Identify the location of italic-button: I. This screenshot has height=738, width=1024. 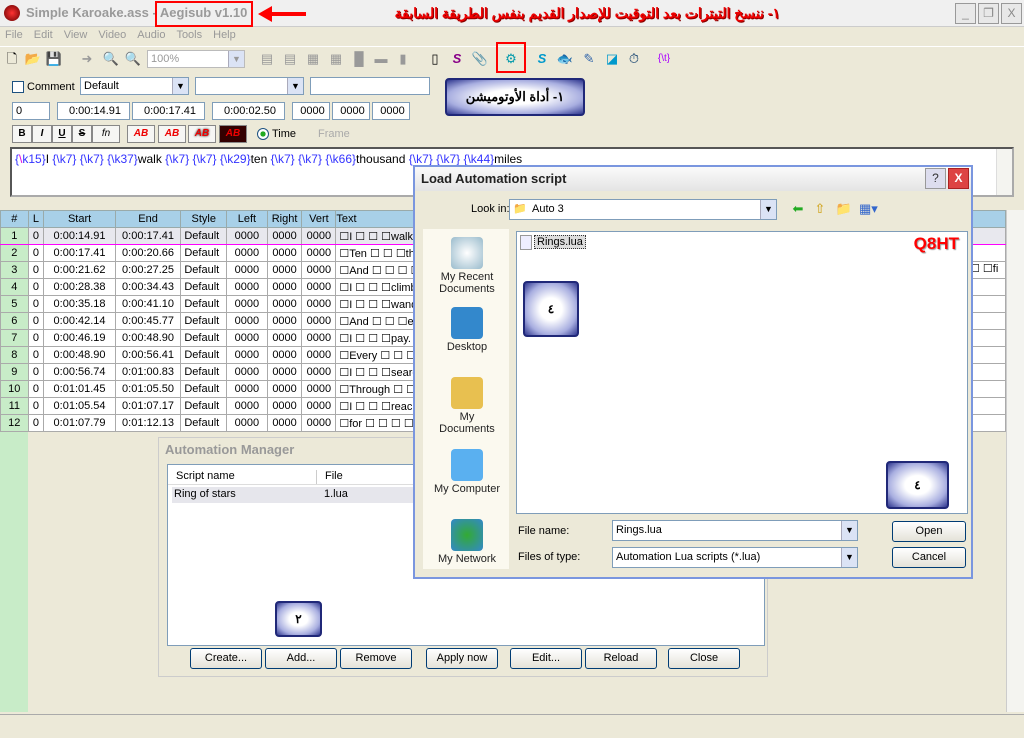
(42, 134).